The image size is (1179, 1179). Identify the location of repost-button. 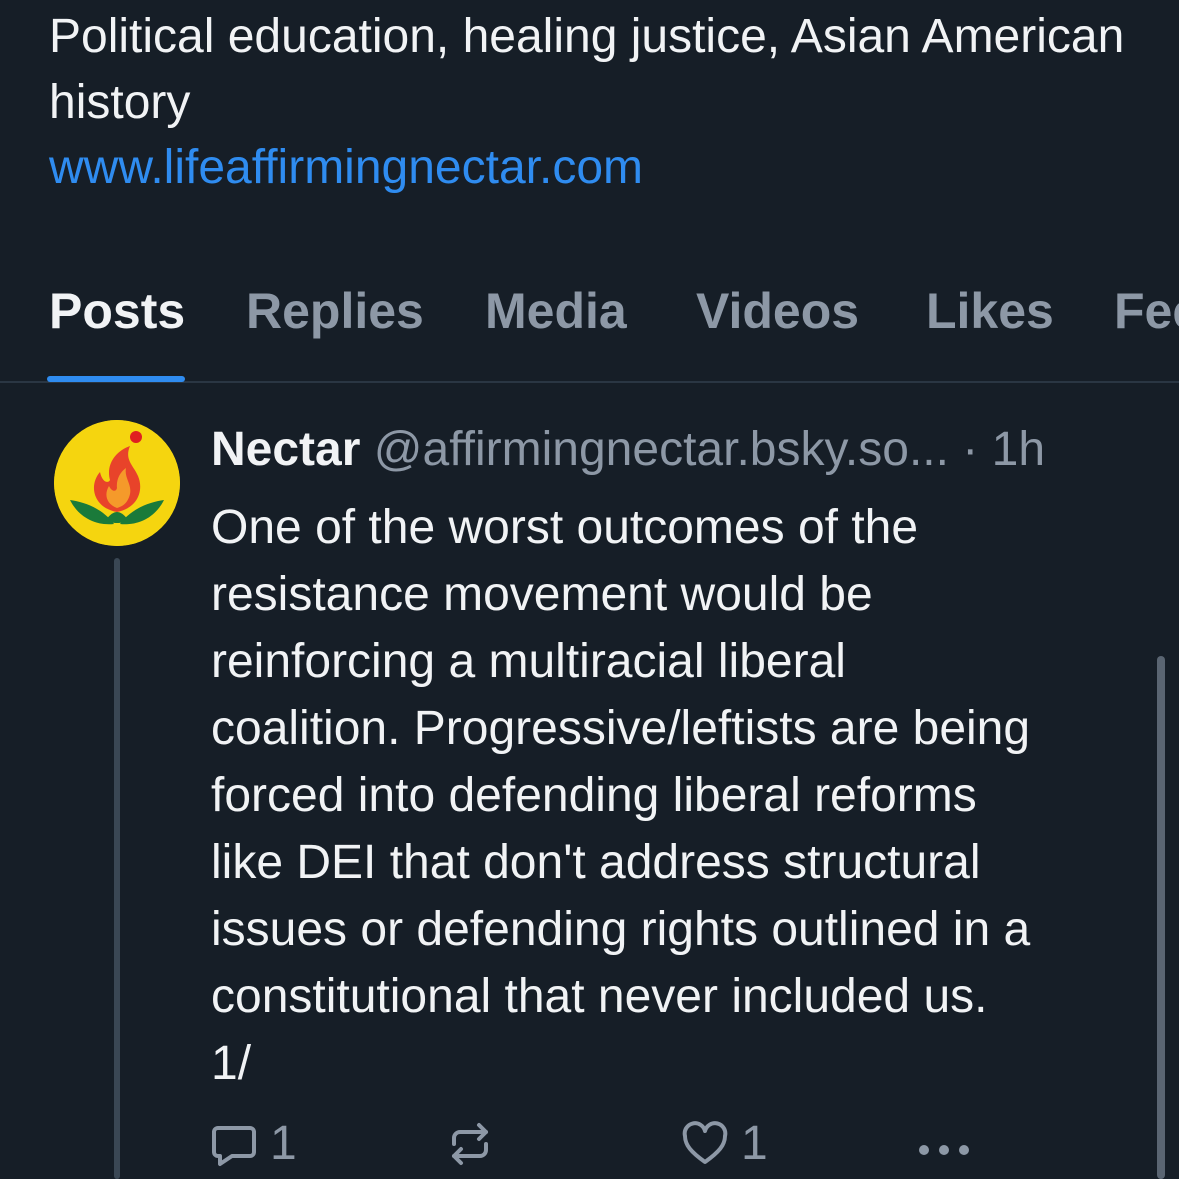
(470, 1144).